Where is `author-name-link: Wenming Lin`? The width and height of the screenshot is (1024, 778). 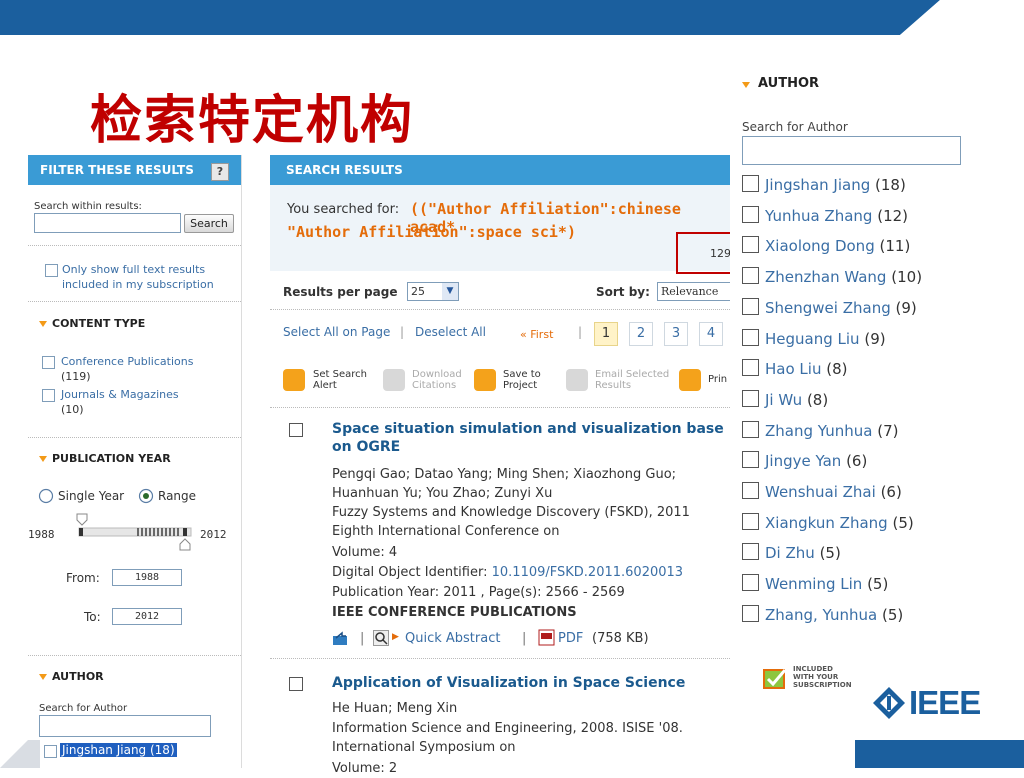 author-name-link: Wenming Lin is located at coordinates (813, 584).